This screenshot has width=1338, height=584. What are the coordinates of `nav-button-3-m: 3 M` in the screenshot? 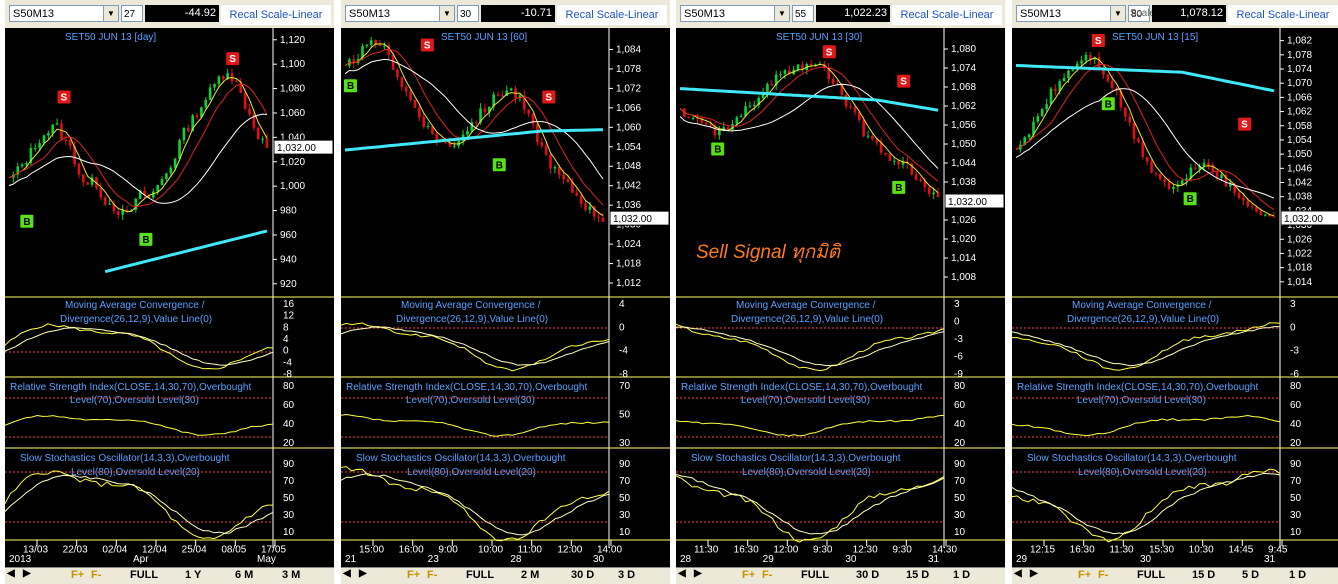 It's located at (291, 575).